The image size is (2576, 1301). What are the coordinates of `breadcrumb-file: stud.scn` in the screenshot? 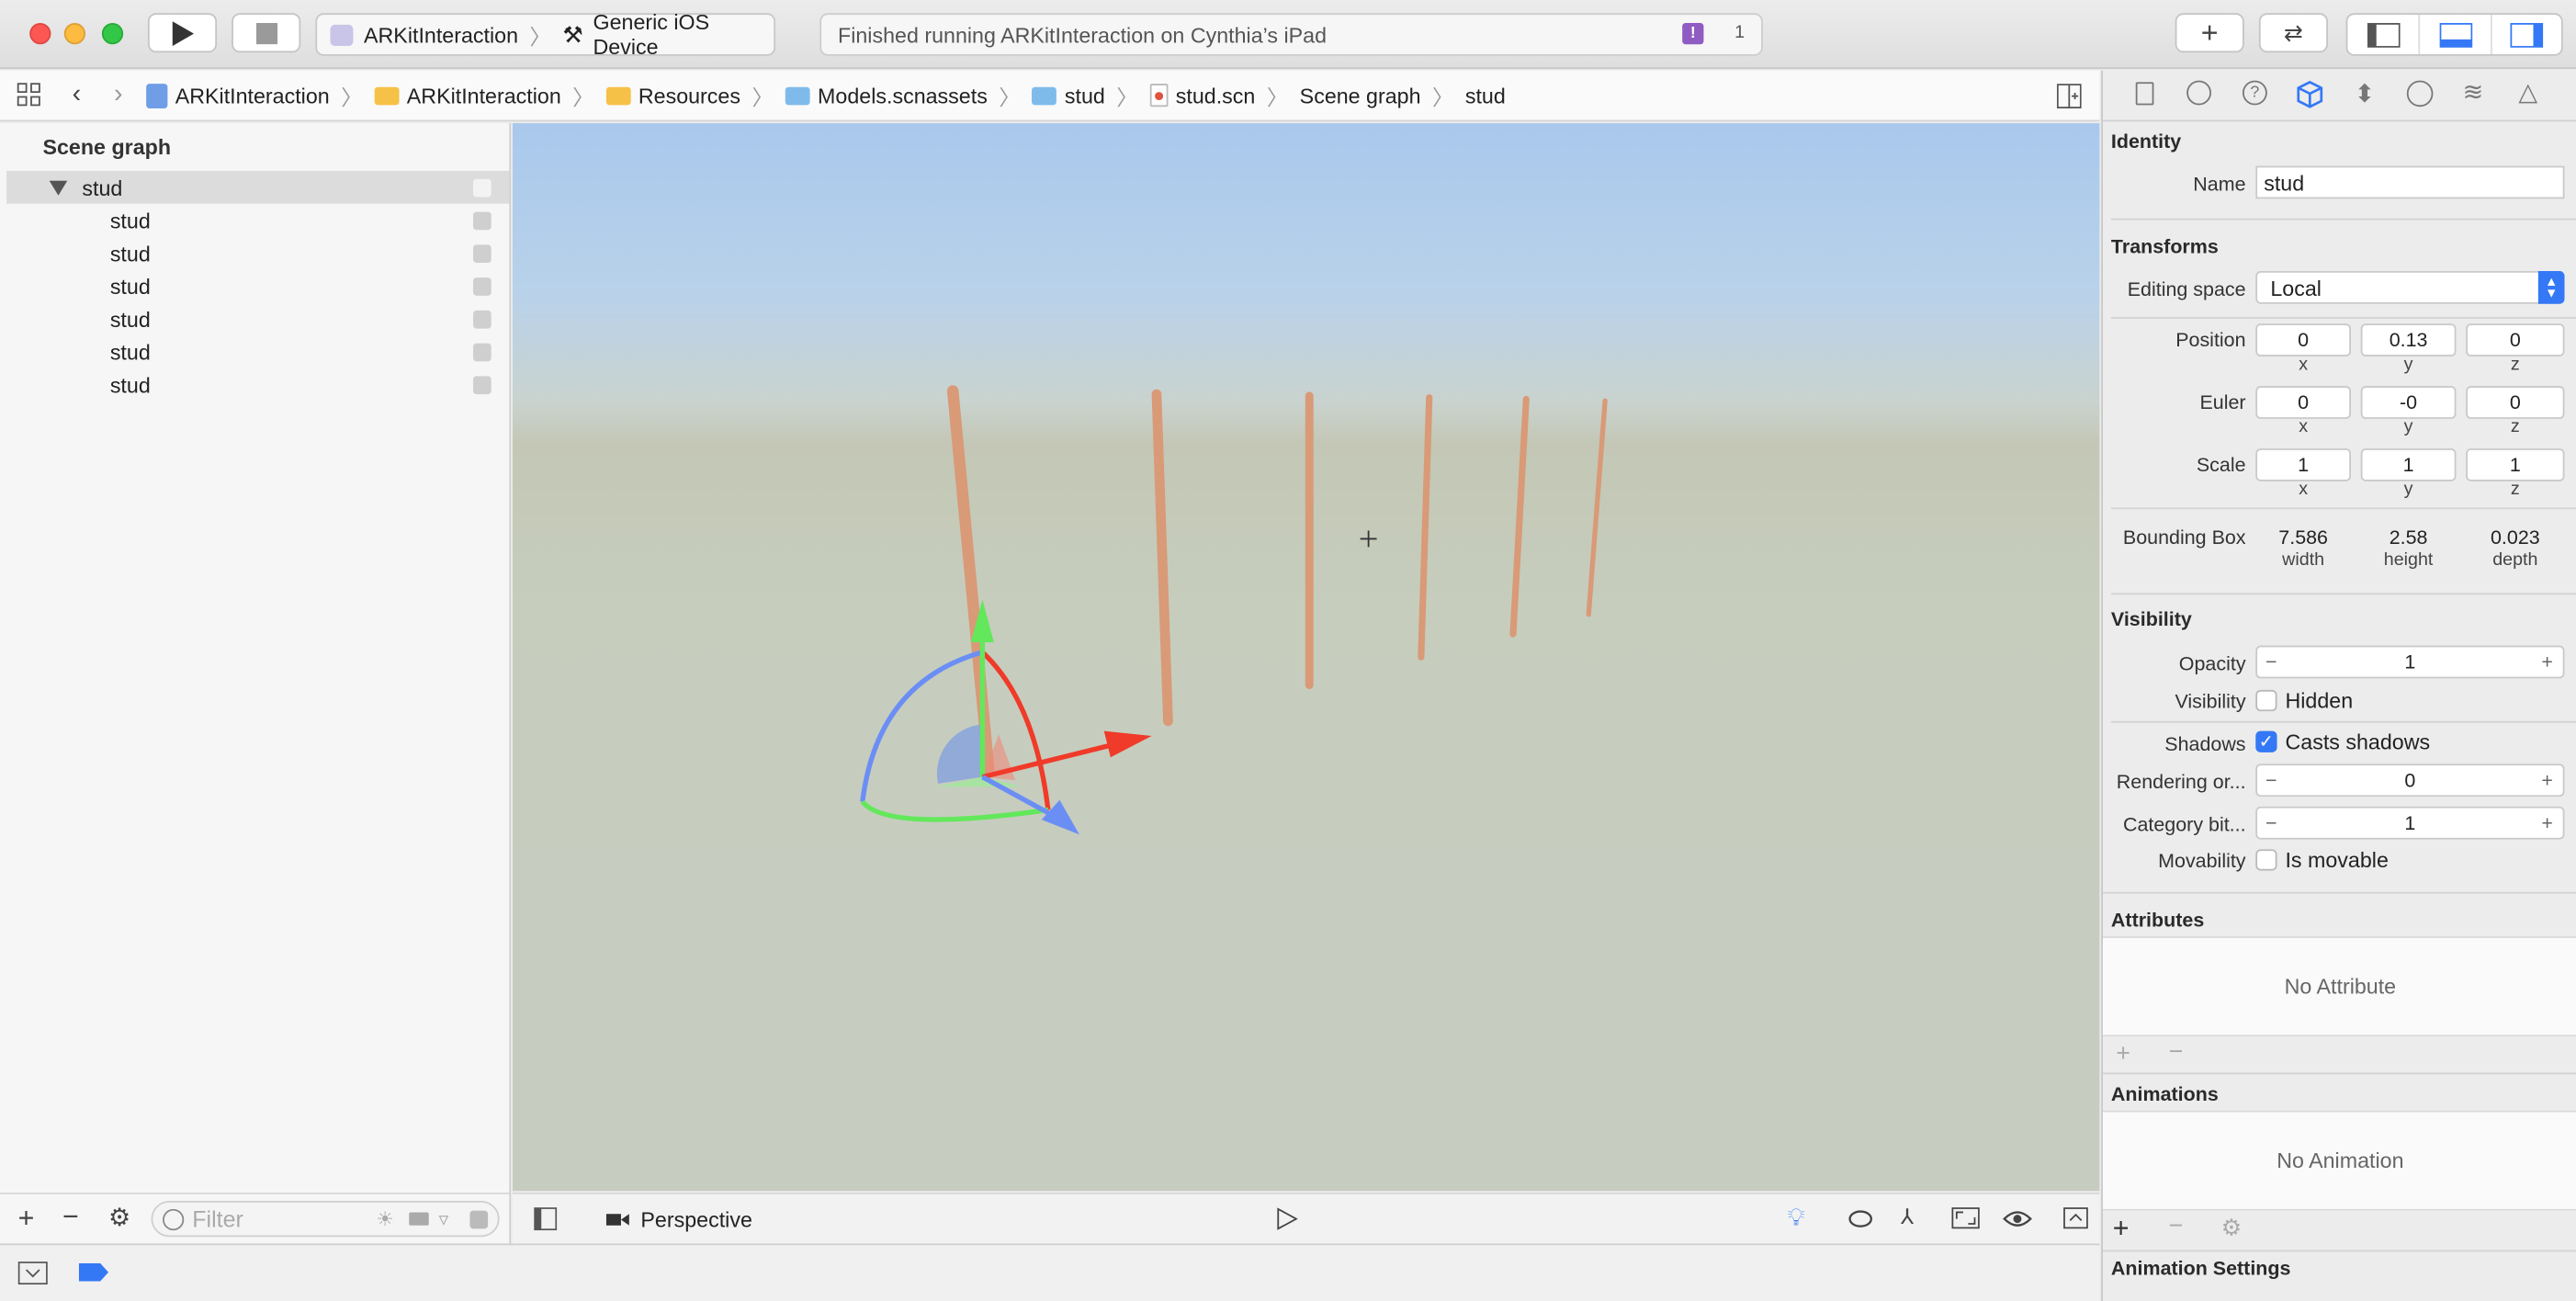 It's located at (1202, 95).